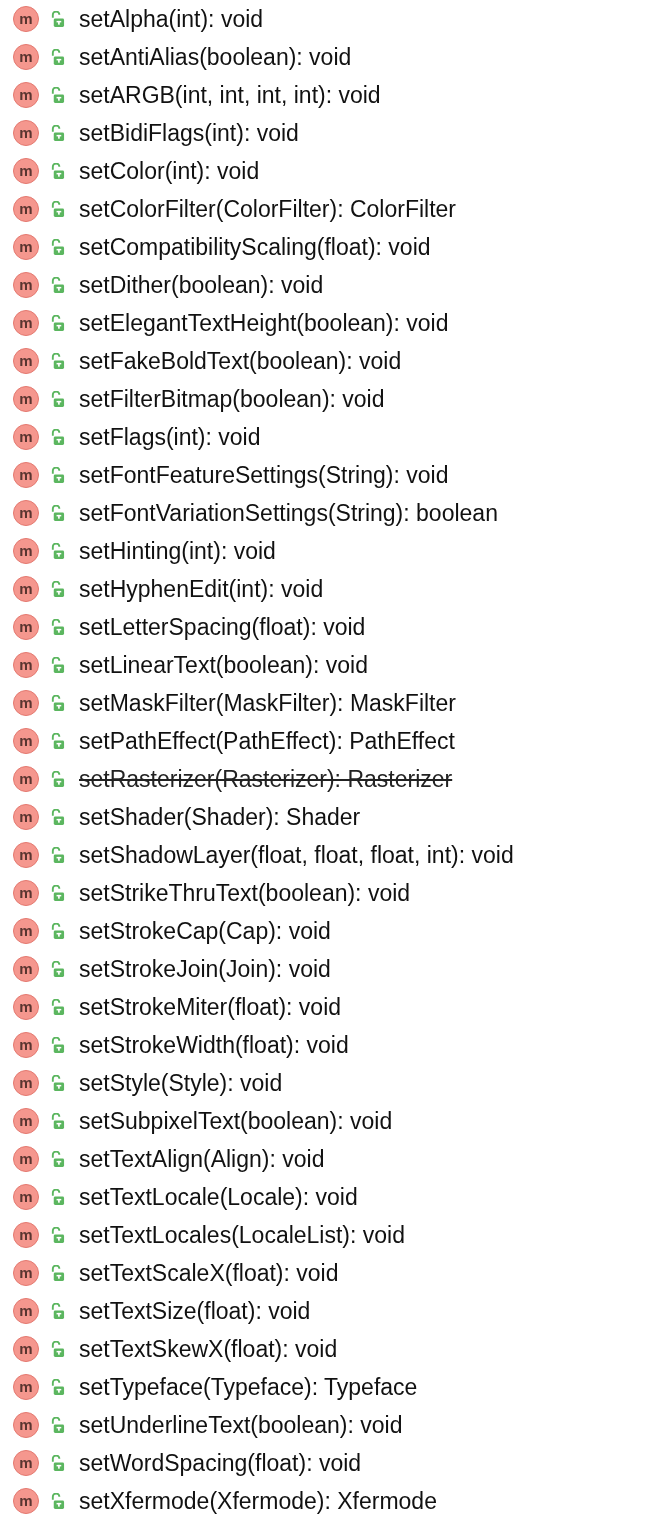 The height and width of the screenshot is (1522, 652). What do you see at coordinates (209, 1273) in the screenshot?
I see `method-signature: setTextScaleX(float): void` at bounding box center [209, 1273].